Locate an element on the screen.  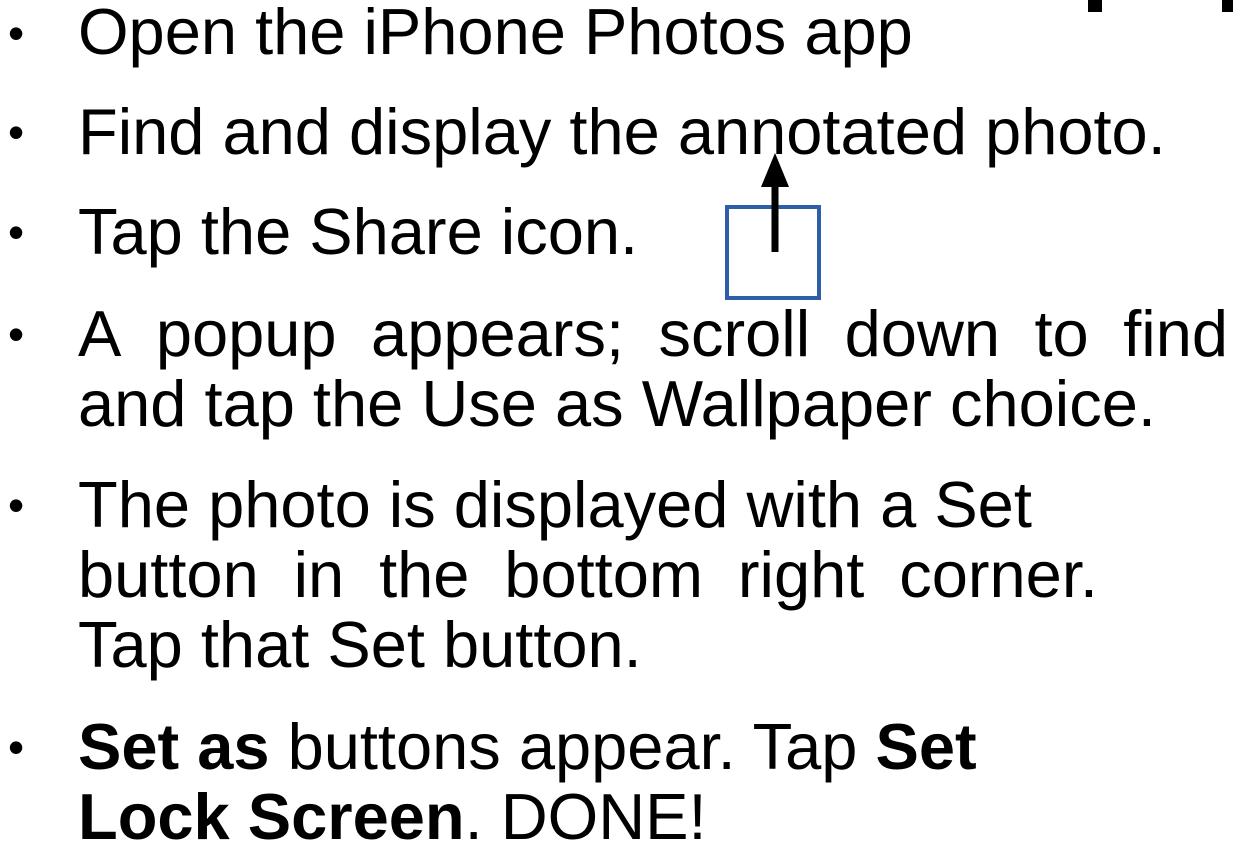
word: to is located at coordinates (1061, 333).